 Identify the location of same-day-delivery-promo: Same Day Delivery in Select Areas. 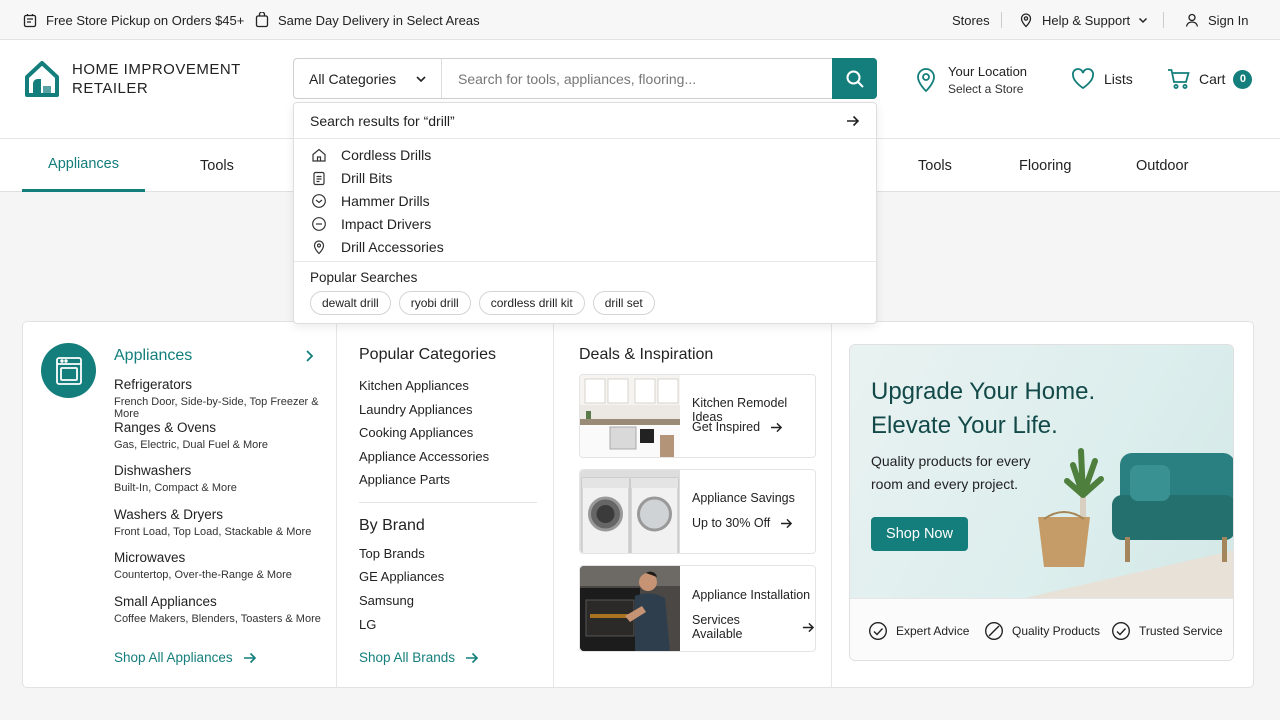
(367, 20).